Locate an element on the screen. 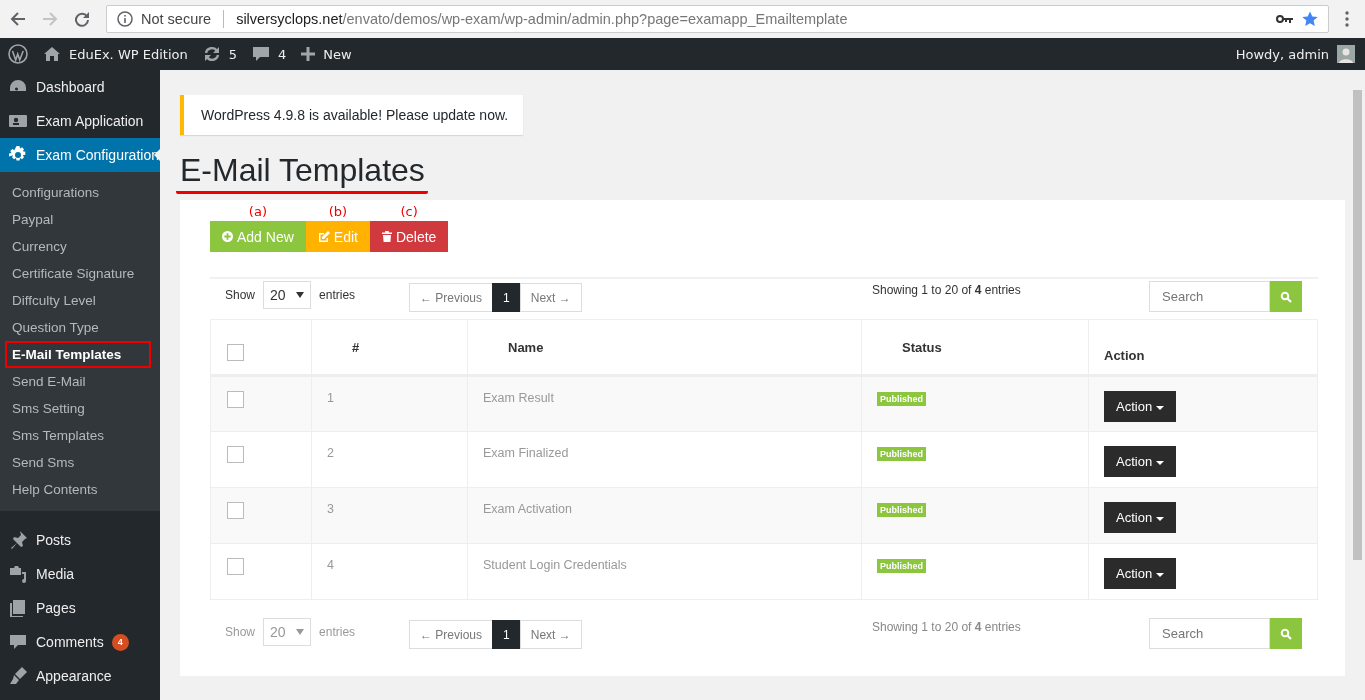 This screenshot has width=1365, height=700. menu-item: Appearance is located at coordinates (80, 676).